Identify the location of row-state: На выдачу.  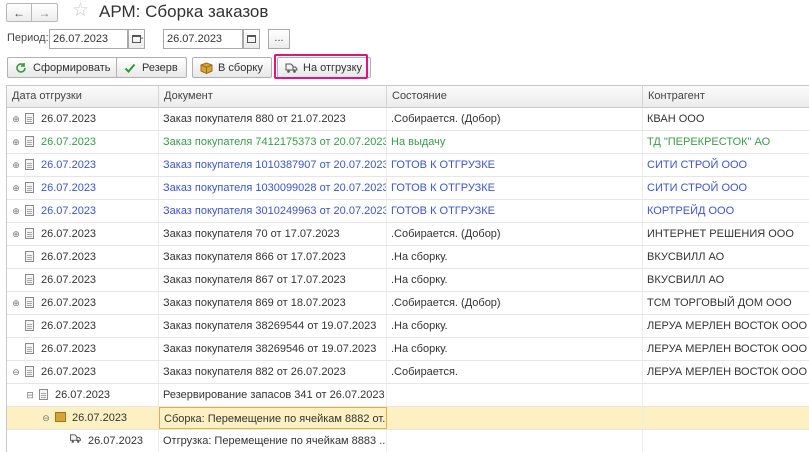
(515, 142).